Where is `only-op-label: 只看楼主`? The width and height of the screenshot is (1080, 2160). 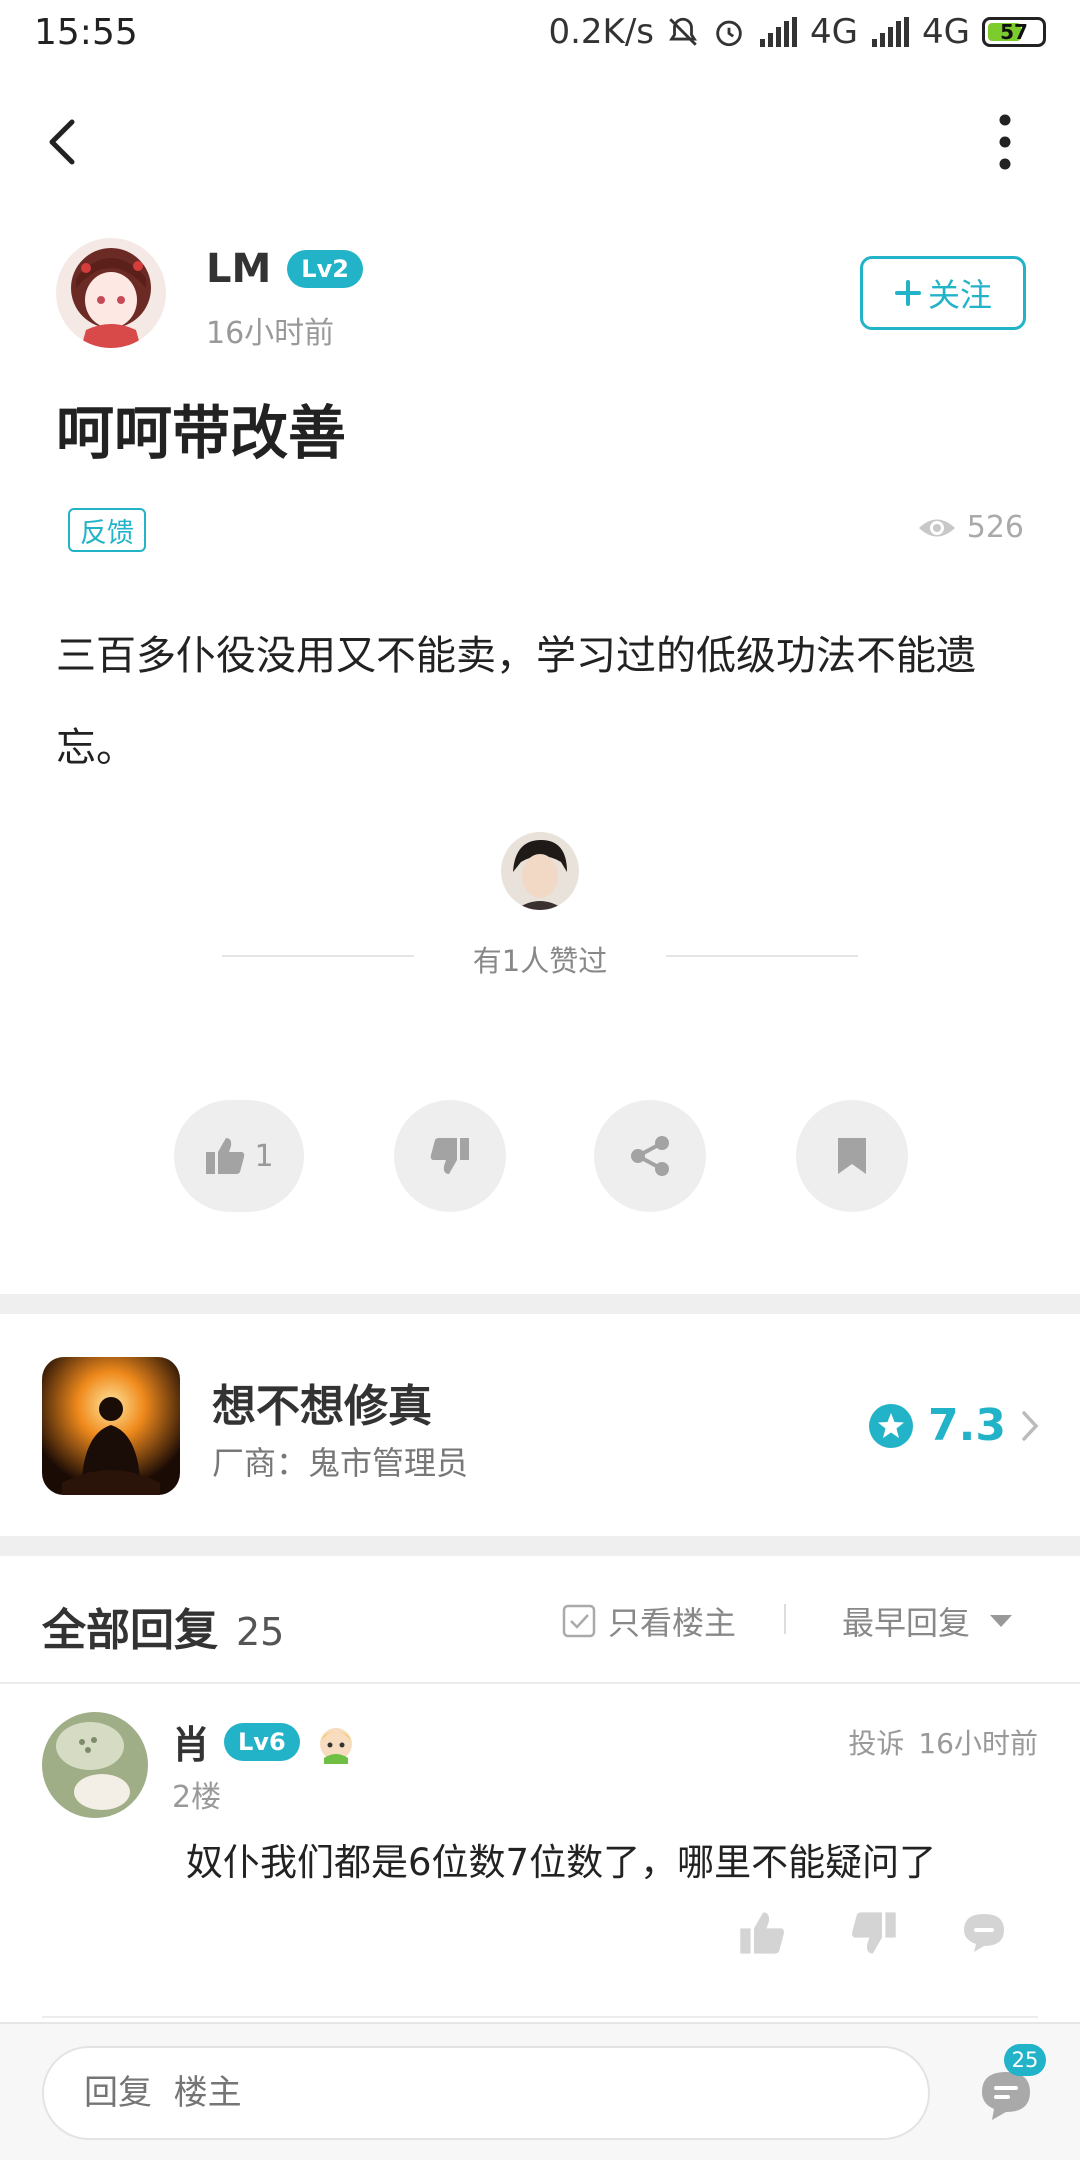
only-op-label: 只看楼主 is located at coordinates (672, 1623).